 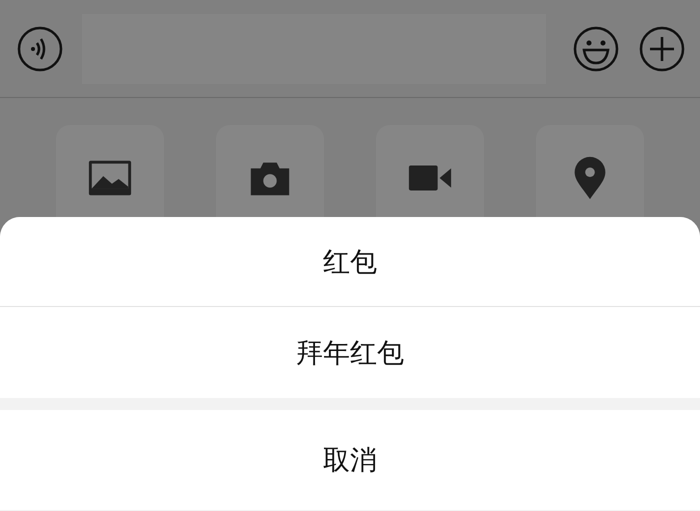 What do you see at coordinates (596, 48) in the screenshot?
I see `emoji-icon` at bounding box center [596, 48].